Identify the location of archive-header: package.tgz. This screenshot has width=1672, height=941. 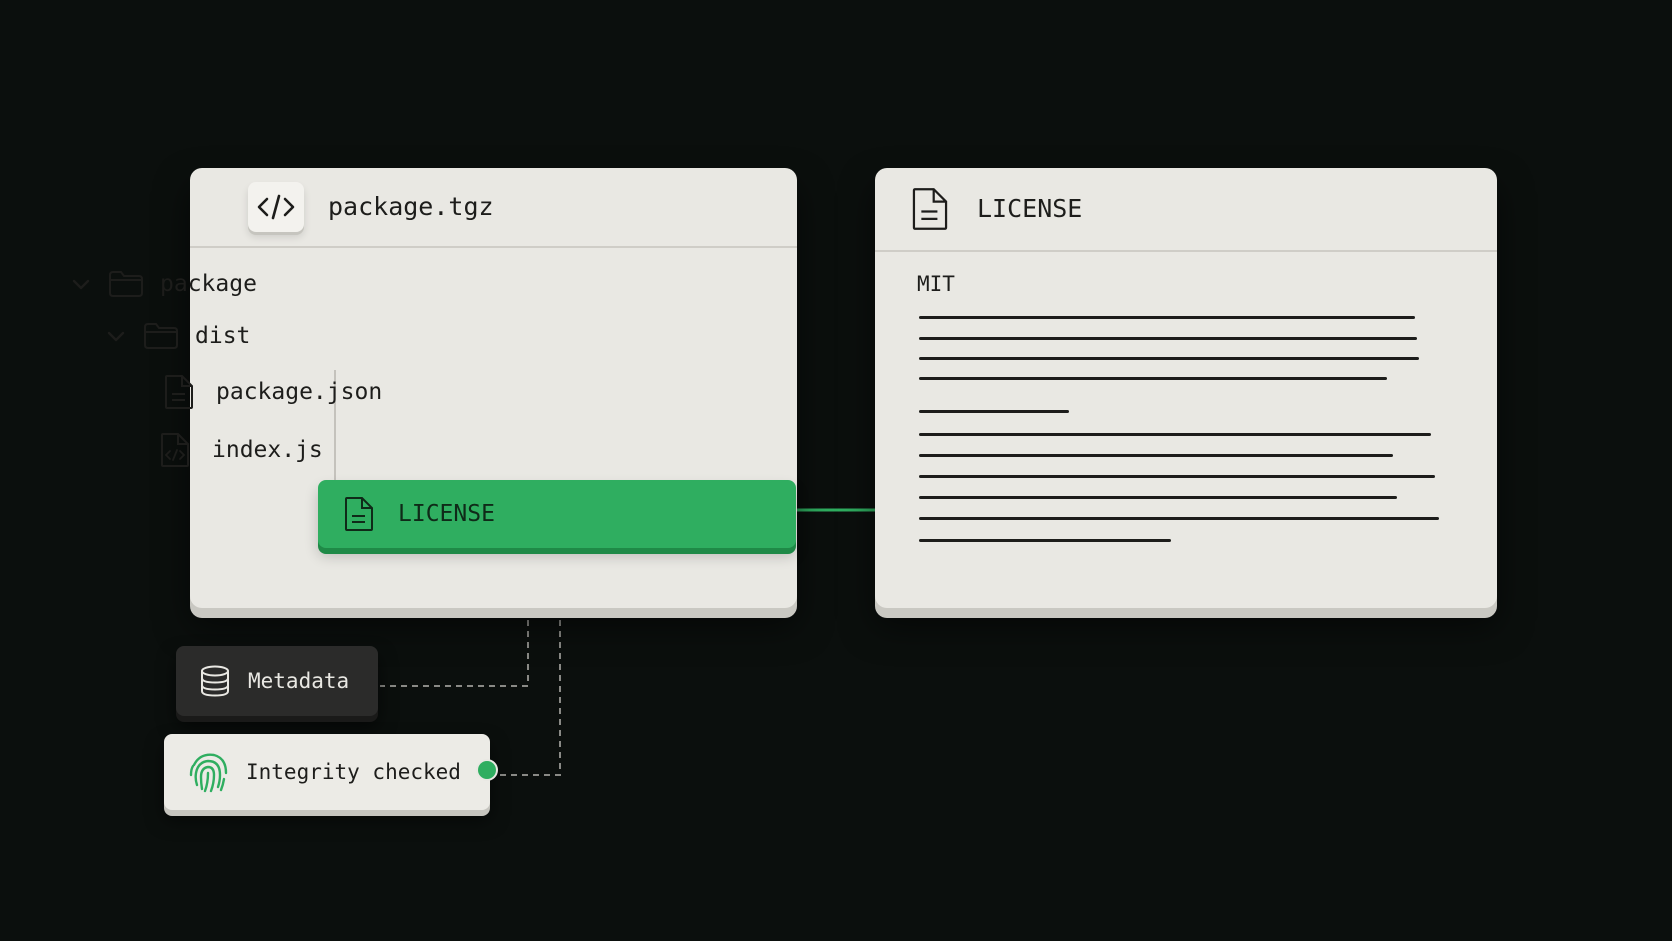
(493, 208).